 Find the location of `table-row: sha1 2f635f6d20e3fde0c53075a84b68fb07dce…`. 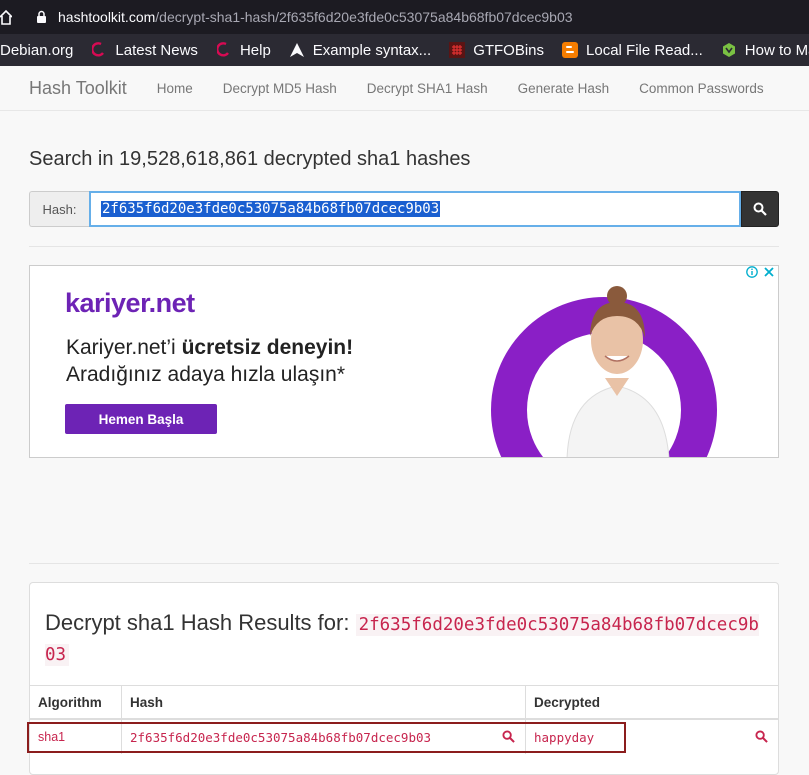

table-row: sha1 2f635f6d20e3fde0c53075a84b68fb07dce… is located at coordinates (404, 737).